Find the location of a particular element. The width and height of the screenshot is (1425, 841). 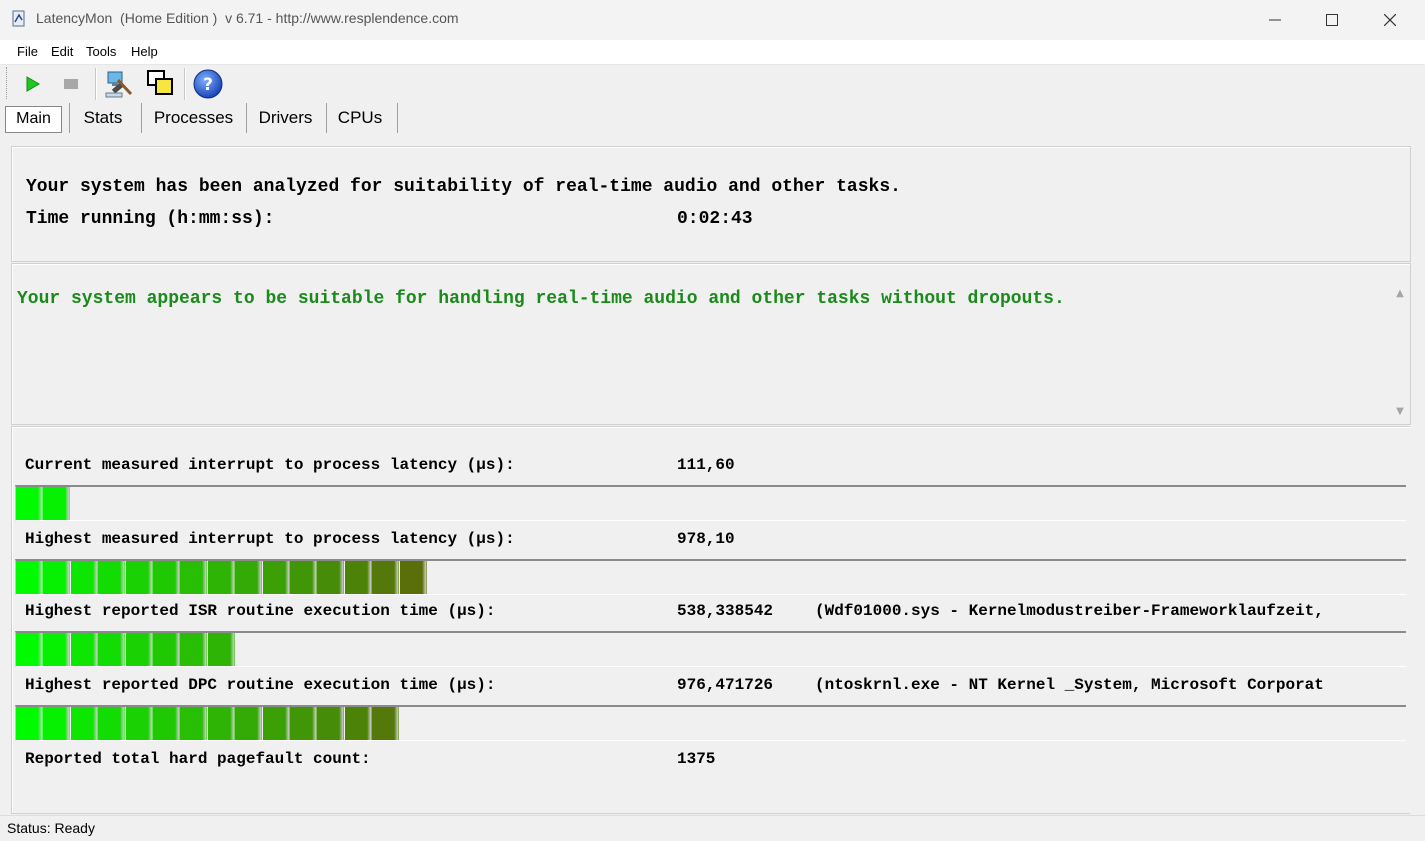

close-button is located at coordinates (1390, 20).